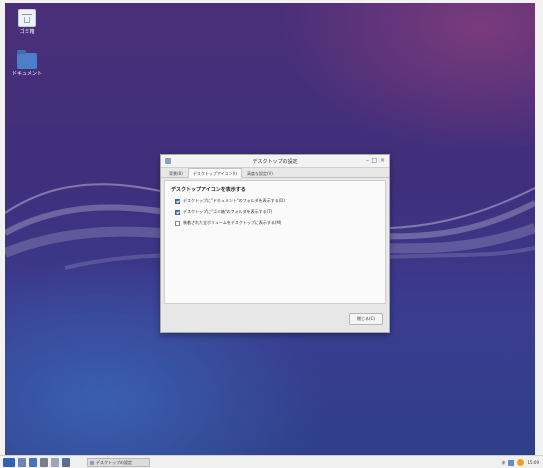 The image size is (543, 468). I want to click on quicklaunch-browser-icon, so click(33, 462).